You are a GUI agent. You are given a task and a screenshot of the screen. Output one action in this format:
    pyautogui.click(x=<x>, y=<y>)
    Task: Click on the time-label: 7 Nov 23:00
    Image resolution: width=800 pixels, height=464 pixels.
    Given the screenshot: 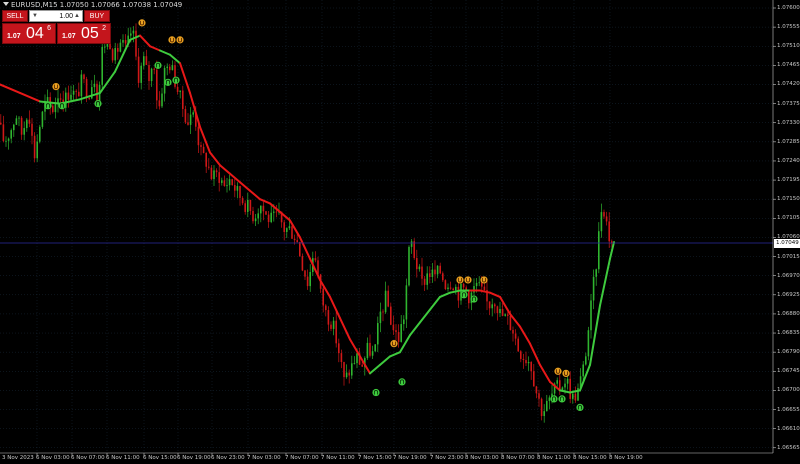 What is the action you would take?
    pyautogui.click(x=447, y=458)
    